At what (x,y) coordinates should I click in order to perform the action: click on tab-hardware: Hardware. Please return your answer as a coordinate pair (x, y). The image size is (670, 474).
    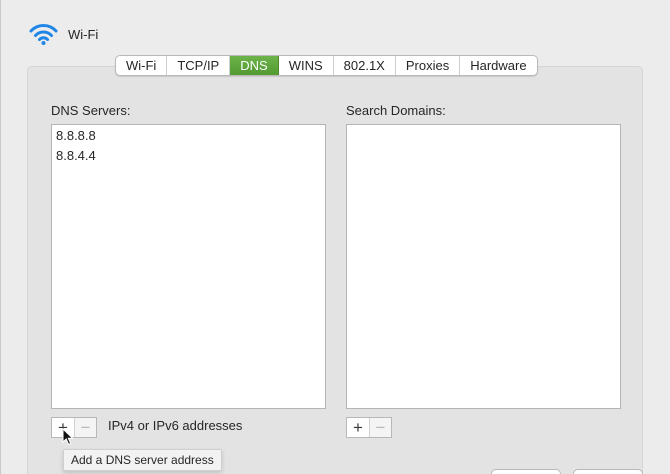
    Looking at the image, I should click on (498, 65).